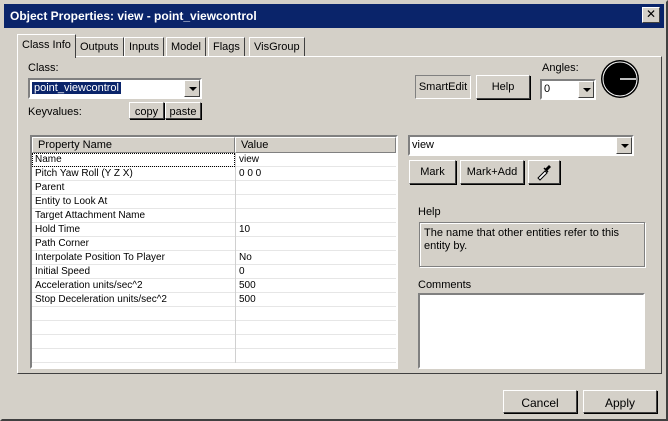 This screenshot has width=668, height=421. Describe the element at coordinates (43, 68) in the screenshot. I see `class-label: Class:` at that location.